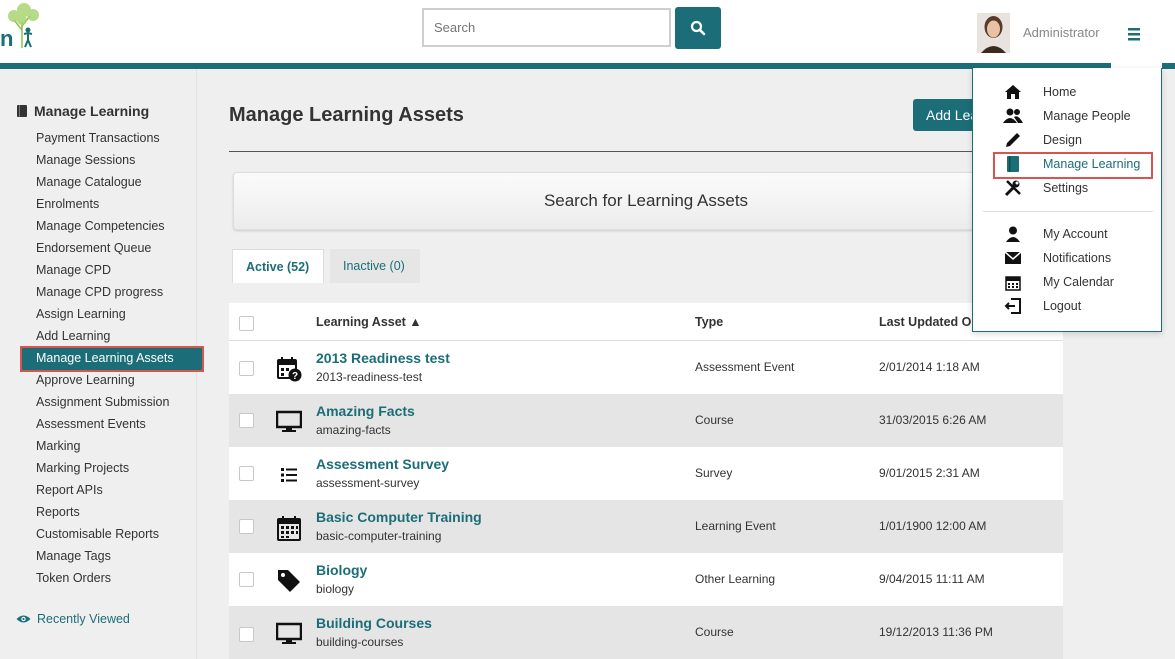  I want to click on sidebar-item-marking-projects: Marking Projects, so click(82, 468).